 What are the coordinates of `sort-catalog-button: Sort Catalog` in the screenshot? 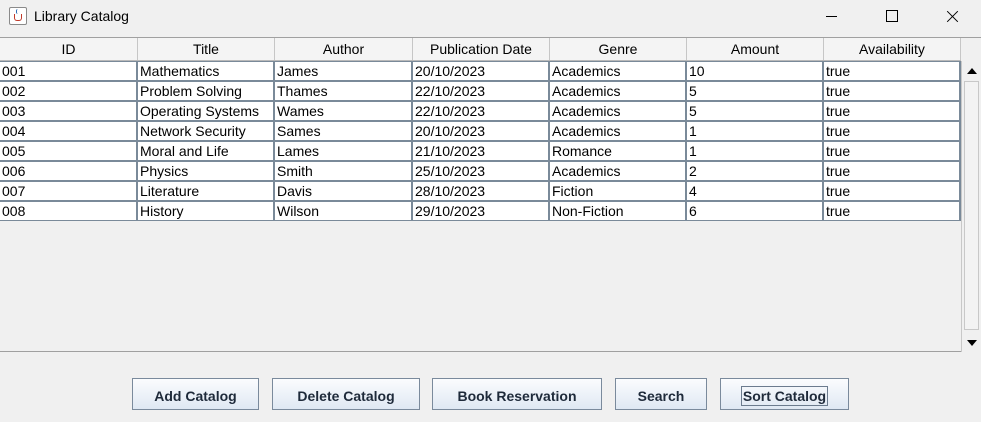 It's located at (784, 394).